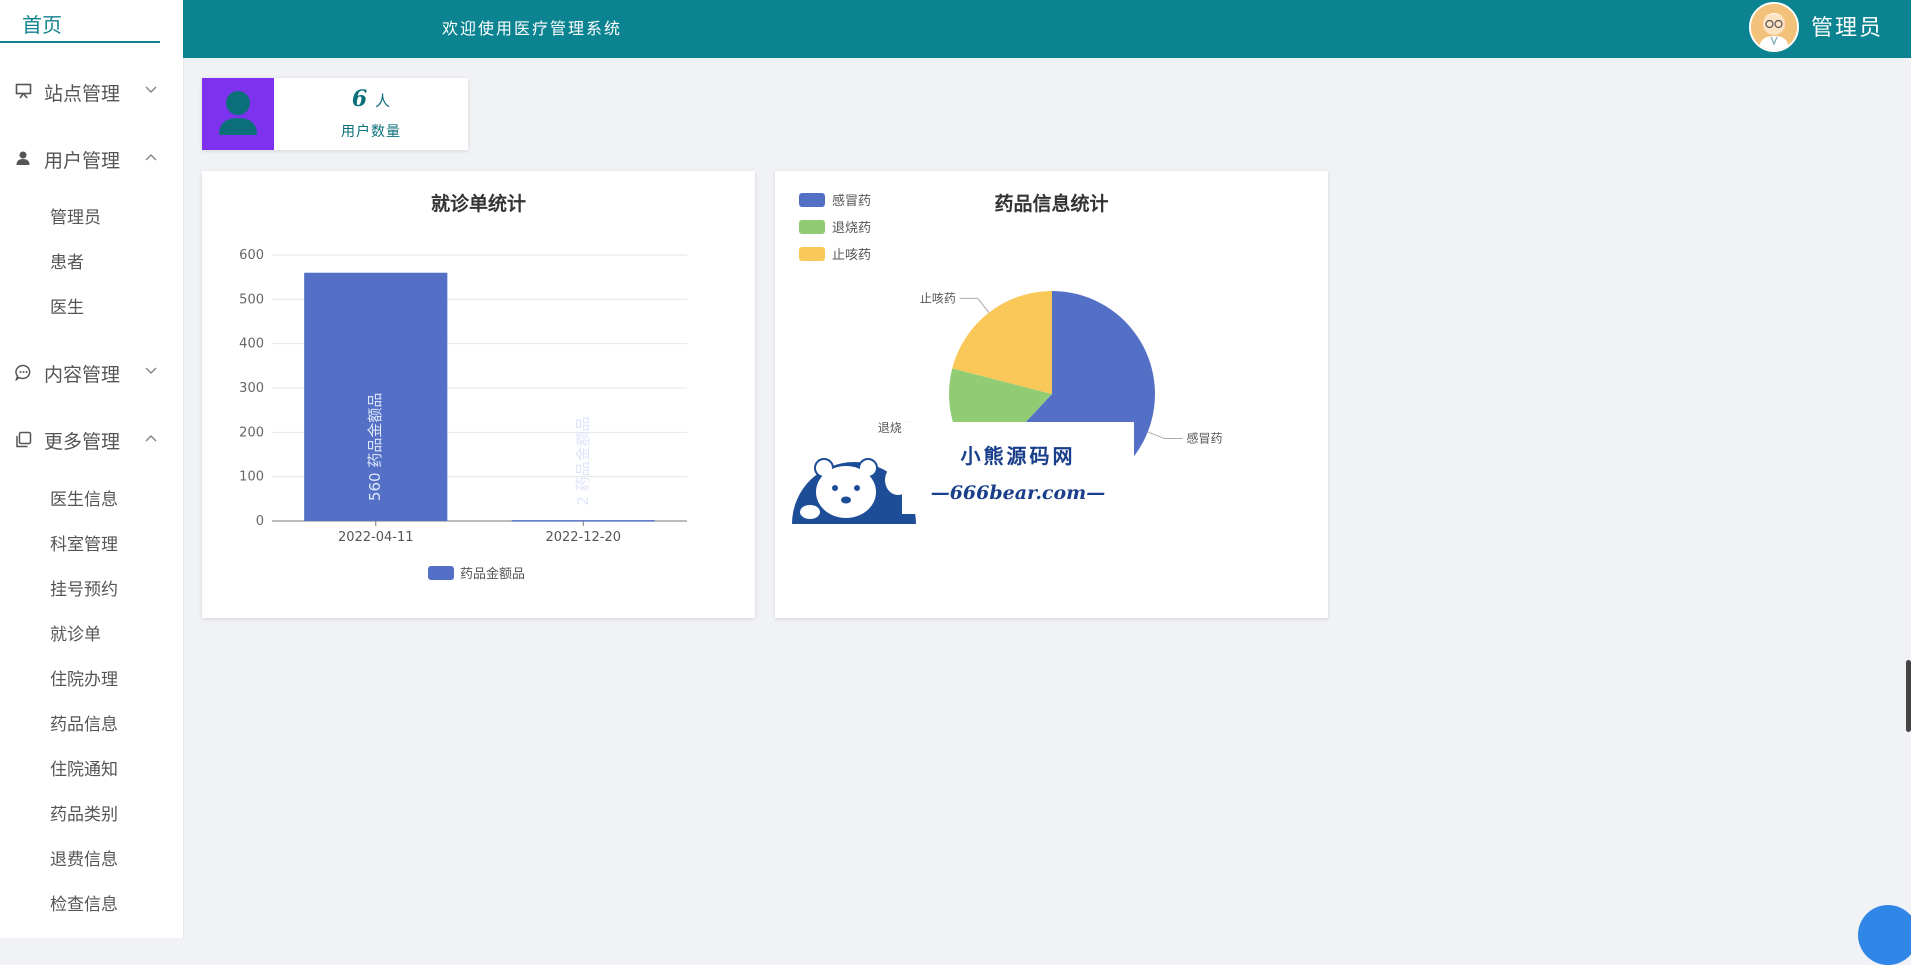  Describe the element at coordinates (375, 447) in the screenshot. I see `bar-data-label: 560 药品金额品` at that location.